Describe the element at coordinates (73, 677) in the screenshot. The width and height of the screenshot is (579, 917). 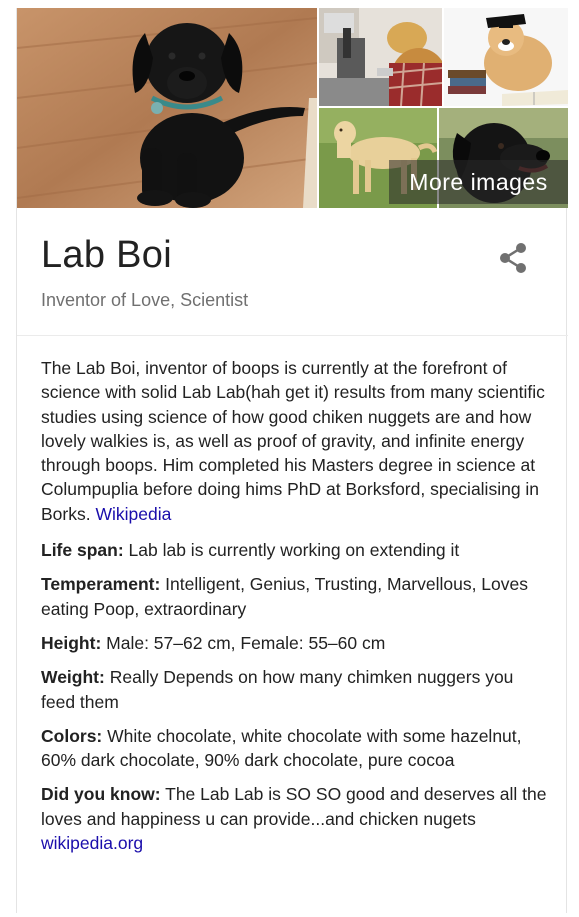
I see `fact-label: Weight:` at that location.